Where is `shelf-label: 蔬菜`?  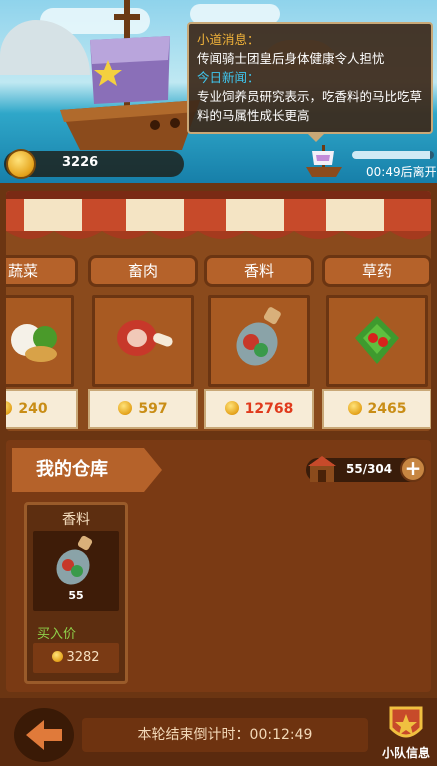 shelf-label: 蔬菜 is located at coordinates (42, 271).